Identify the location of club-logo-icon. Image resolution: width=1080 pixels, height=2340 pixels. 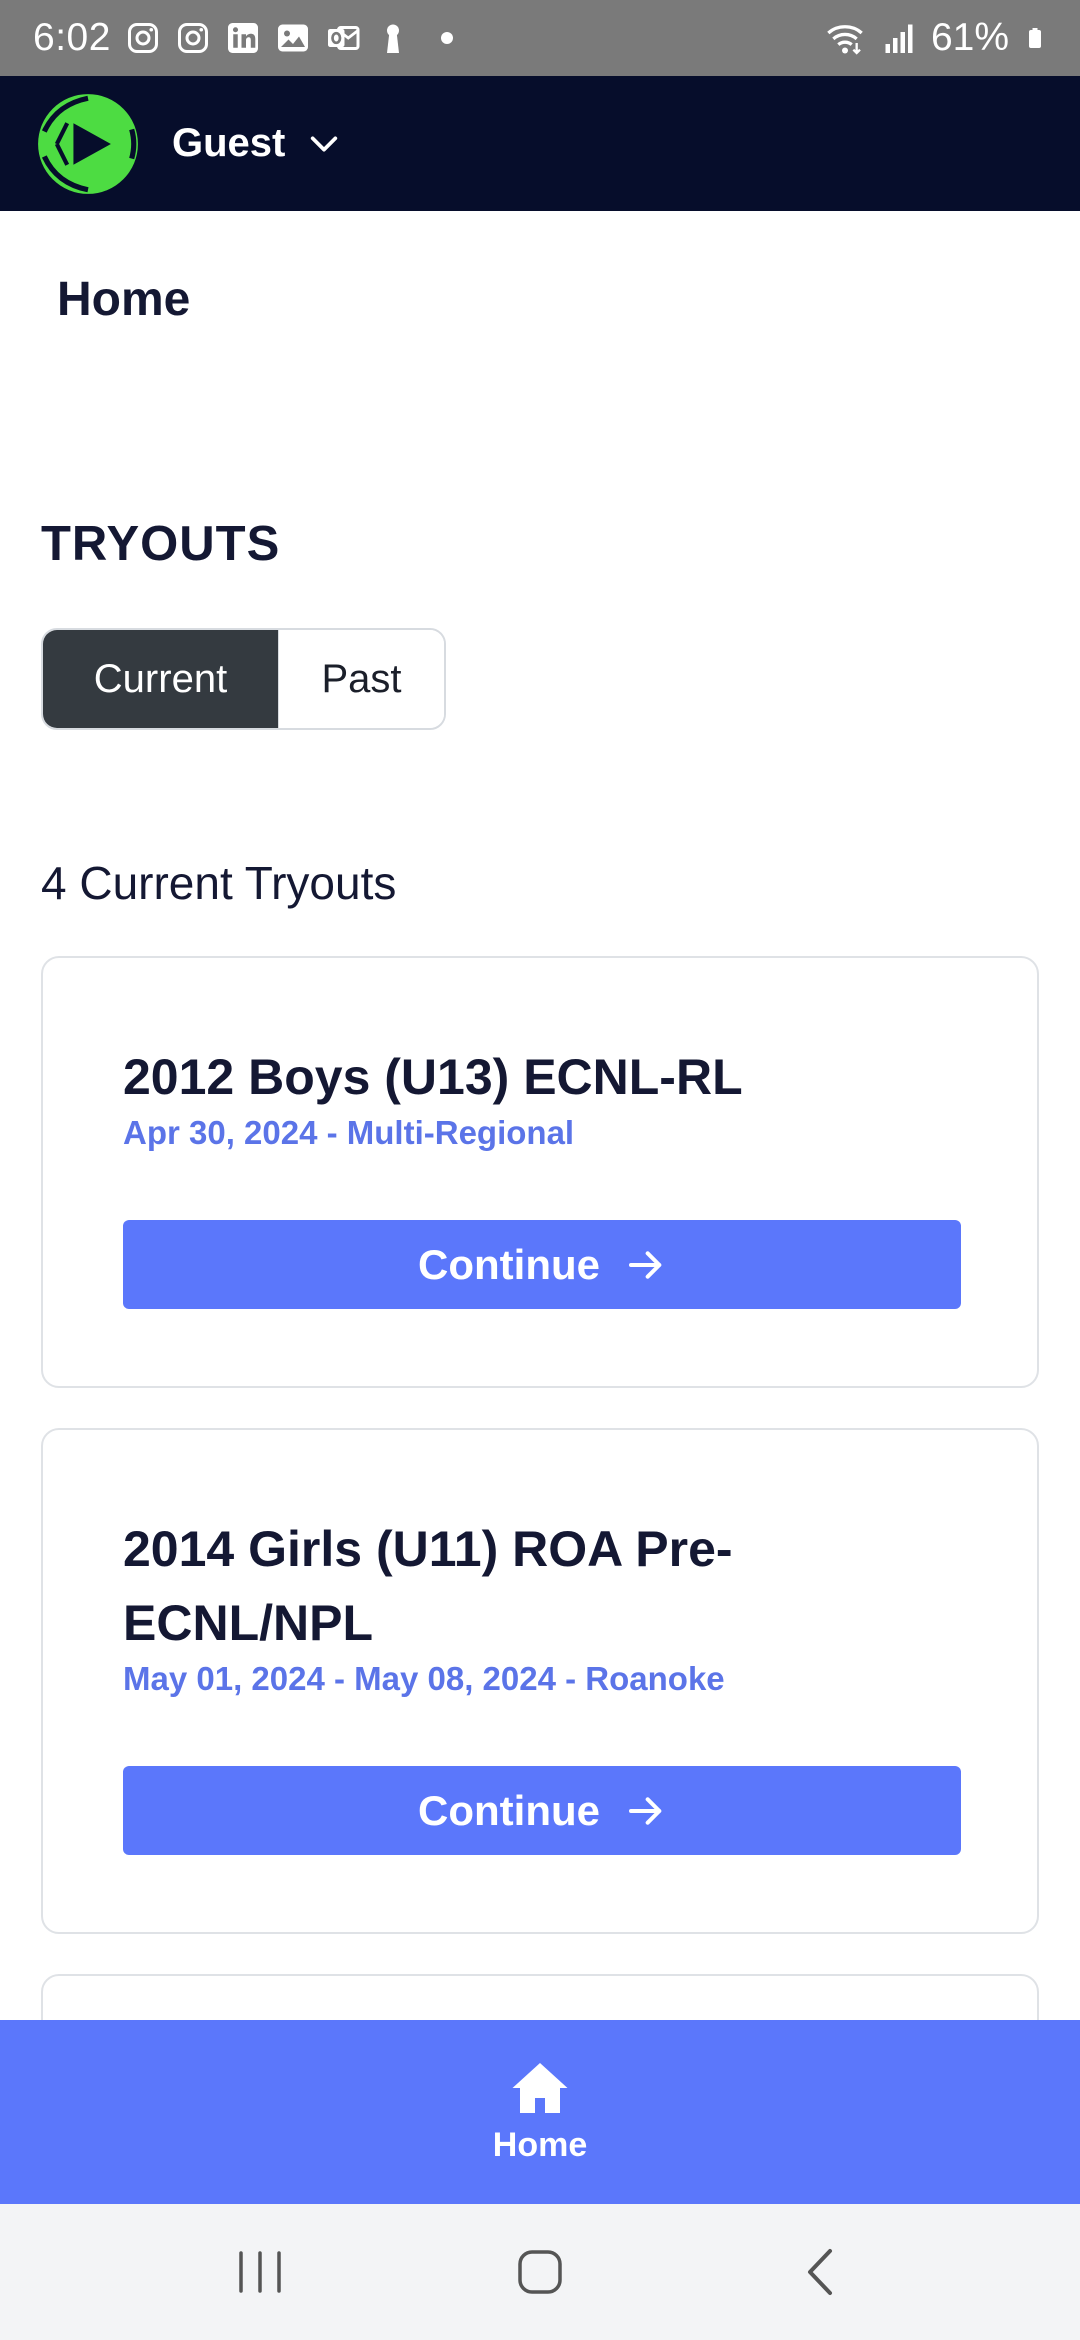
(88, 143).